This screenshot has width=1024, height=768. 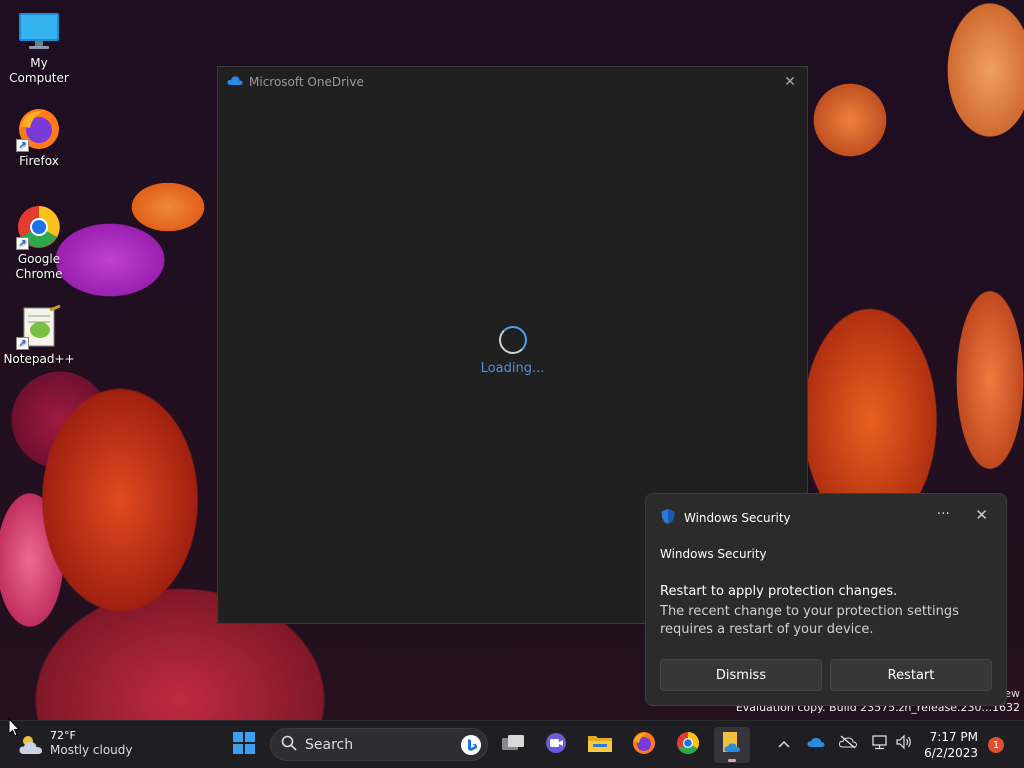 I want to click on task-view-button, so click(x=513, y=745).